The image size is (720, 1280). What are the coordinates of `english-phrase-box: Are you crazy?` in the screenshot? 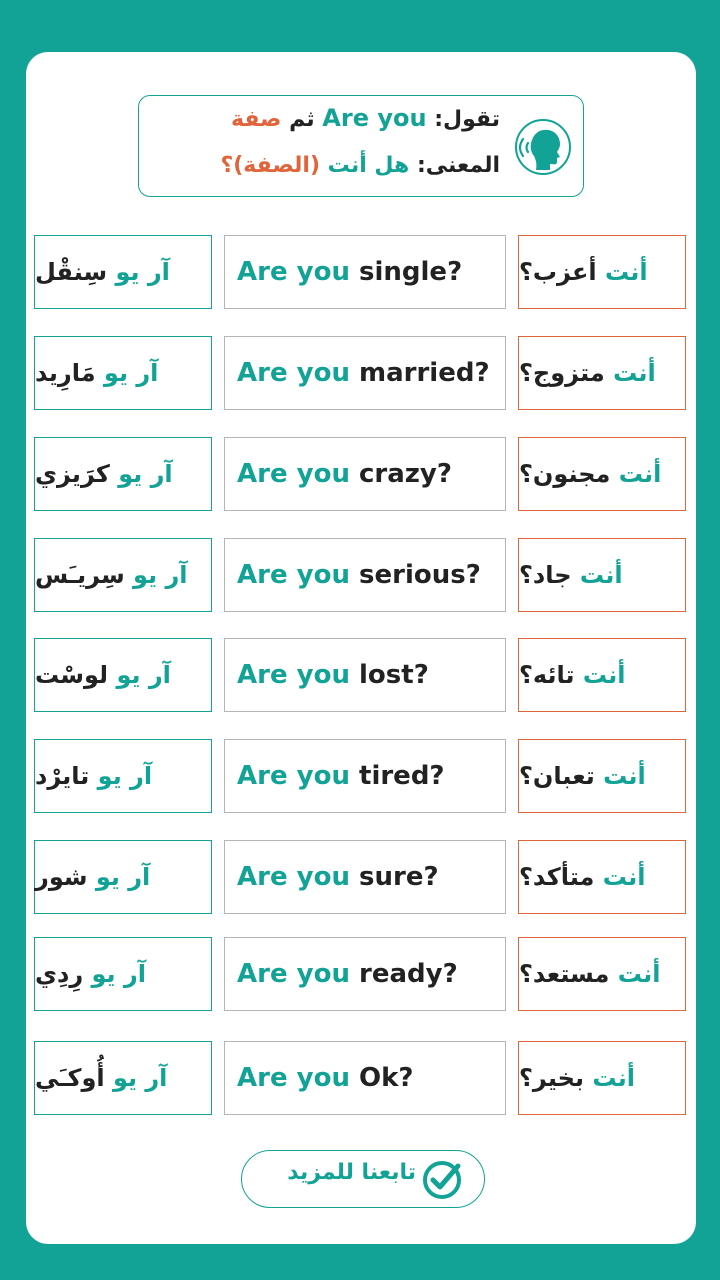 It's located at (365, 474).